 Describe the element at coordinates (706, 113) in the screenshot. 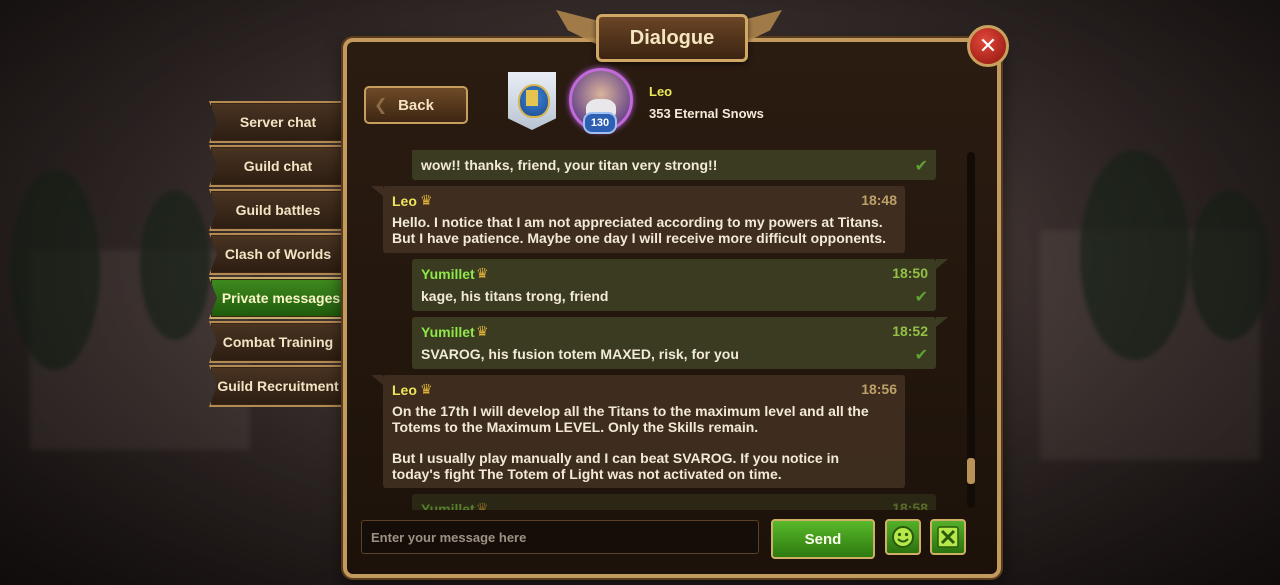

I see `player-server: 353 Eternal Snows` at that location.